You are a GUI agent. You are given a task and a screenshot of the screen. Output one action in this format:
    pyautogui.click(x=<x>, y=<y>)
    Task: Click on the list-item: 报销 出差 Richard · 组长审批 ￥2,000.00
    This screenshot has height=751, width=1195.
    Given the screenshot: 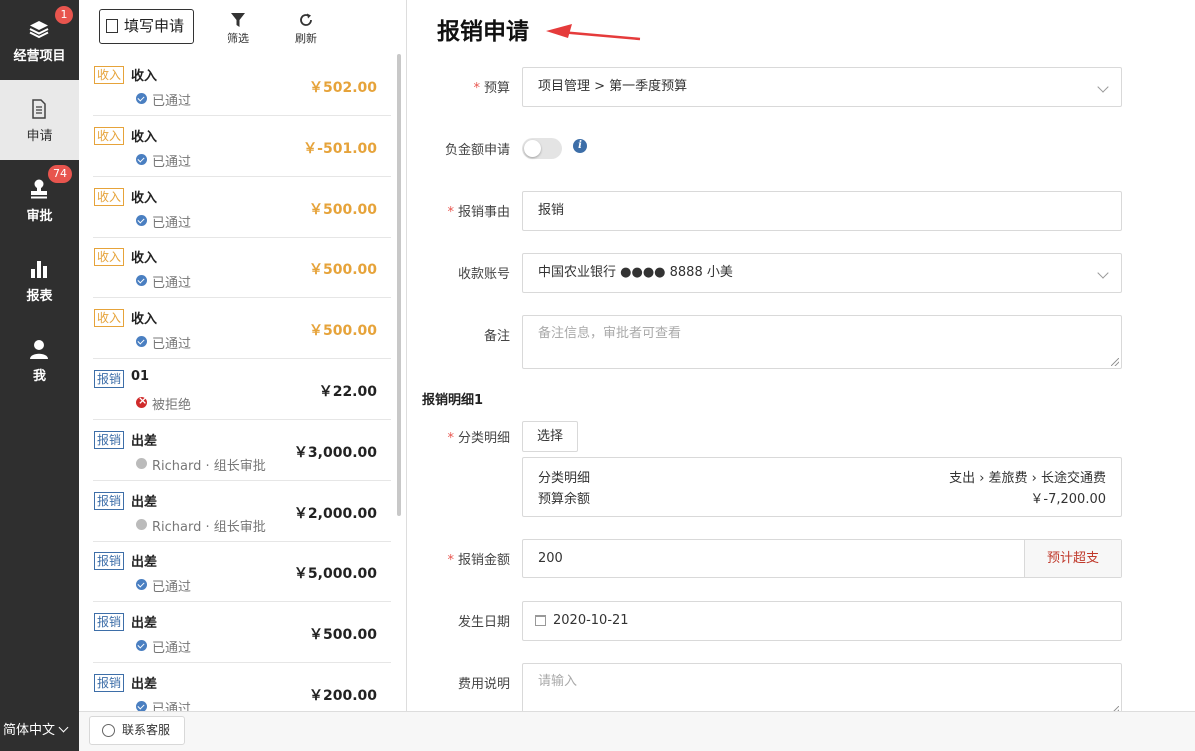 What is the action you would take?
    pyautogui.click(x=242, y=511)
    